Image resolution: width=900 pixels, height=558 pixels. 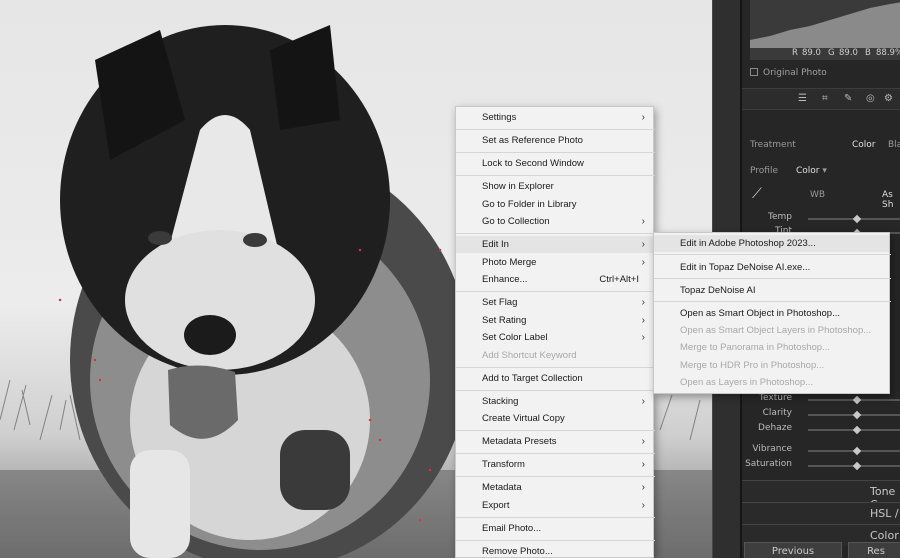 I want to click on section-hsl: HSL /, so click(x=821, y=513).